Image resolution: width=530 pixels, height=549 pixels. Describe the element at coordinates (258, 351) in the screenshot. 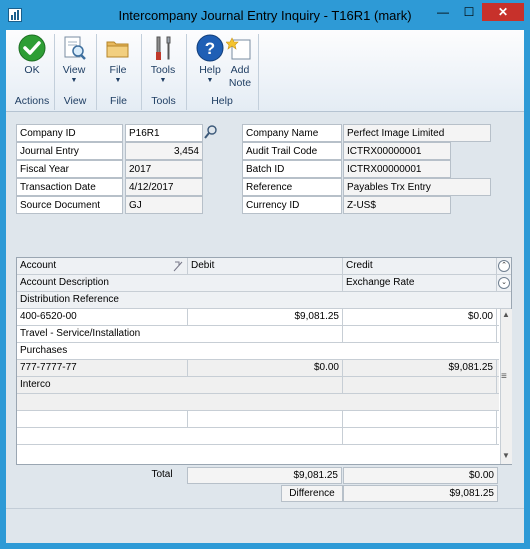

I see `table-row-reference: Purchases` at that location.